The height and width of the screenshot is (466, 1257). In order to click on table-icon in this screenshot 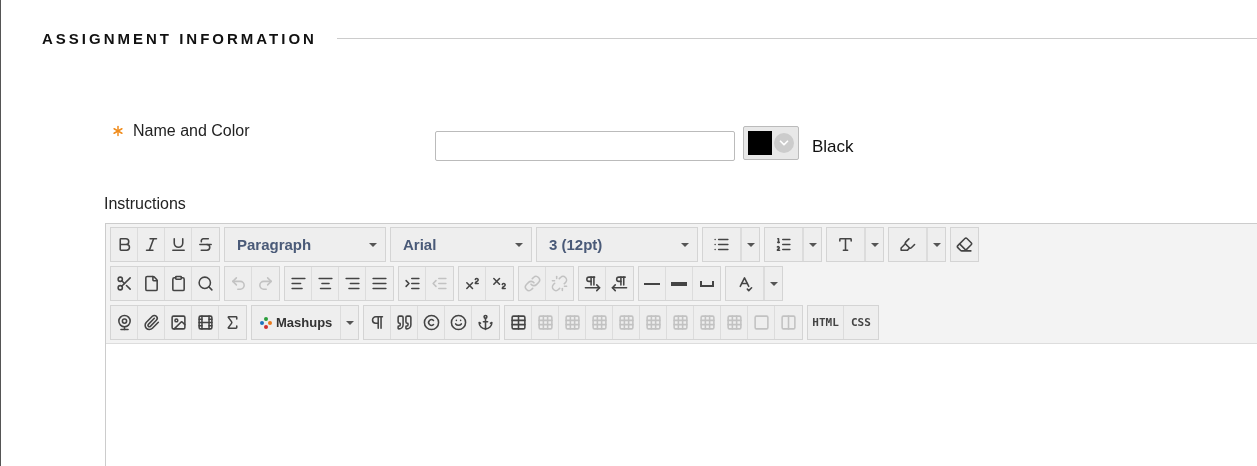, I will do `click(518, 322)`.